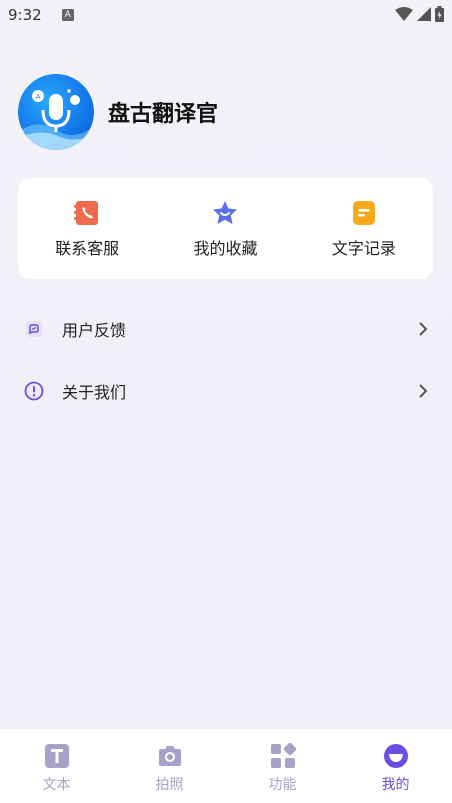 This screenshot has width=452, height=803. Describe the element at coordinates (94, 392) in the screenshot. I see `menu-label: 关于我们` at that location.